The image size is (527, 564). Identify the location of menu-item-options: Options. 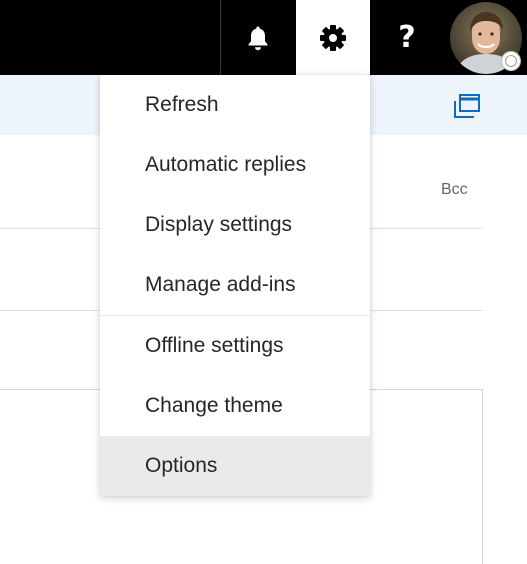
(235, 466).